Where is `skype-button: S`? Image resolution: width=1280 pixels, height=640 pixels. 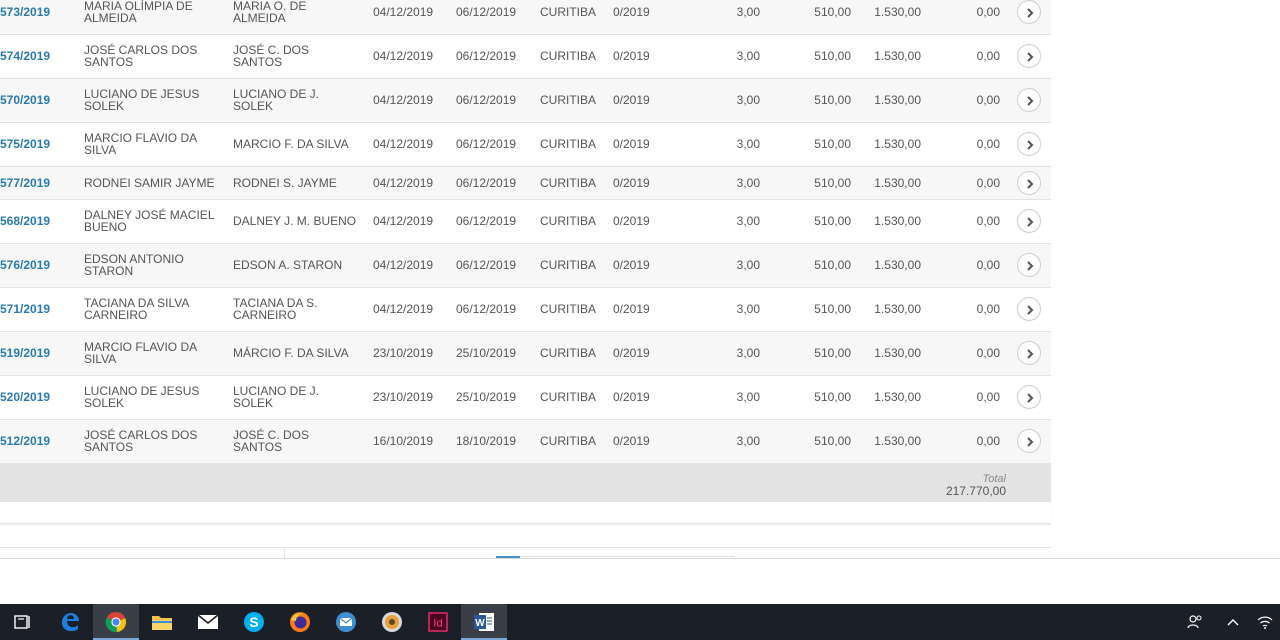
skype-button: S is located at coordinates (254, 622).